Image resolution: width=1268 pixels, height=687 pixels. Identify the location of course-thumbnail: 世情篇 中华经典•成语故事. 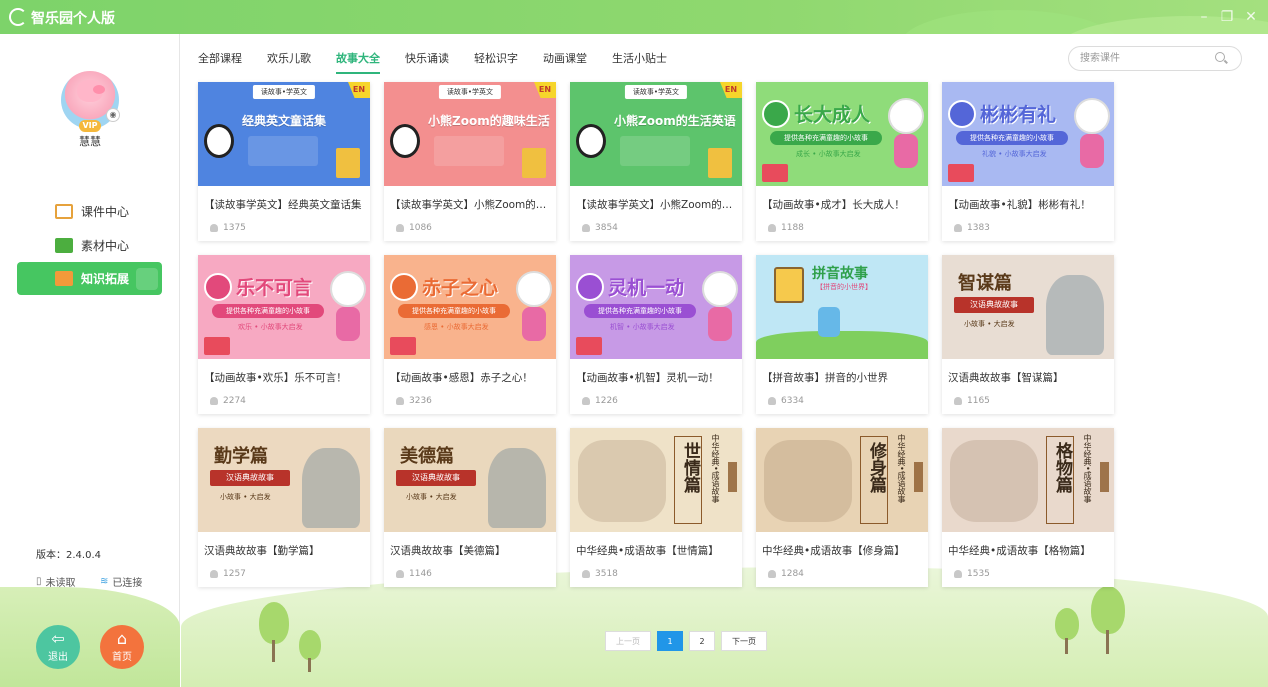
(656, 480).